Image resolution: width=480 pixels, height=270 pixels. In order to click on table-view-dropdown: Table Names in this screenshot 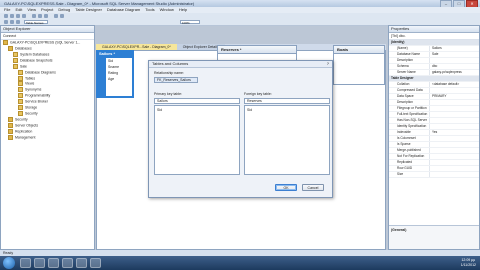, I will do `click(36, 22)`.